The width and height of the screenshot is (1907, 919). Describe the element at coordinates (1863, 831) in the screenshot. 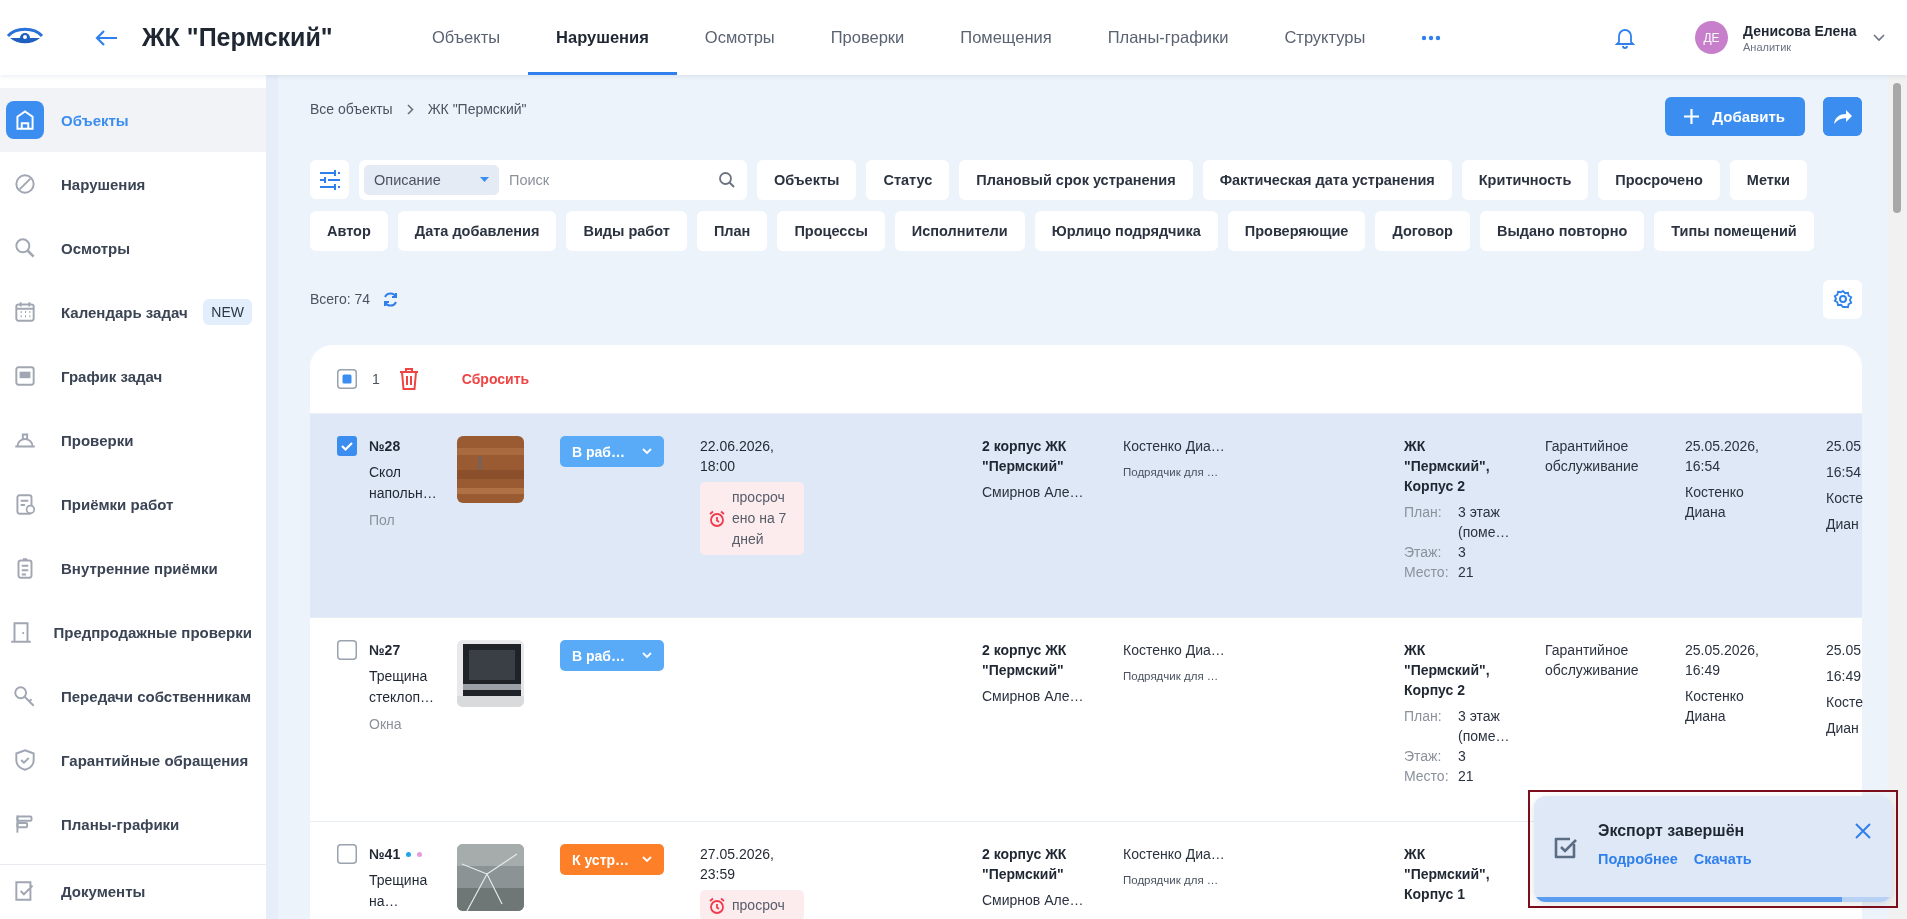

I see `close-icon` at that location.